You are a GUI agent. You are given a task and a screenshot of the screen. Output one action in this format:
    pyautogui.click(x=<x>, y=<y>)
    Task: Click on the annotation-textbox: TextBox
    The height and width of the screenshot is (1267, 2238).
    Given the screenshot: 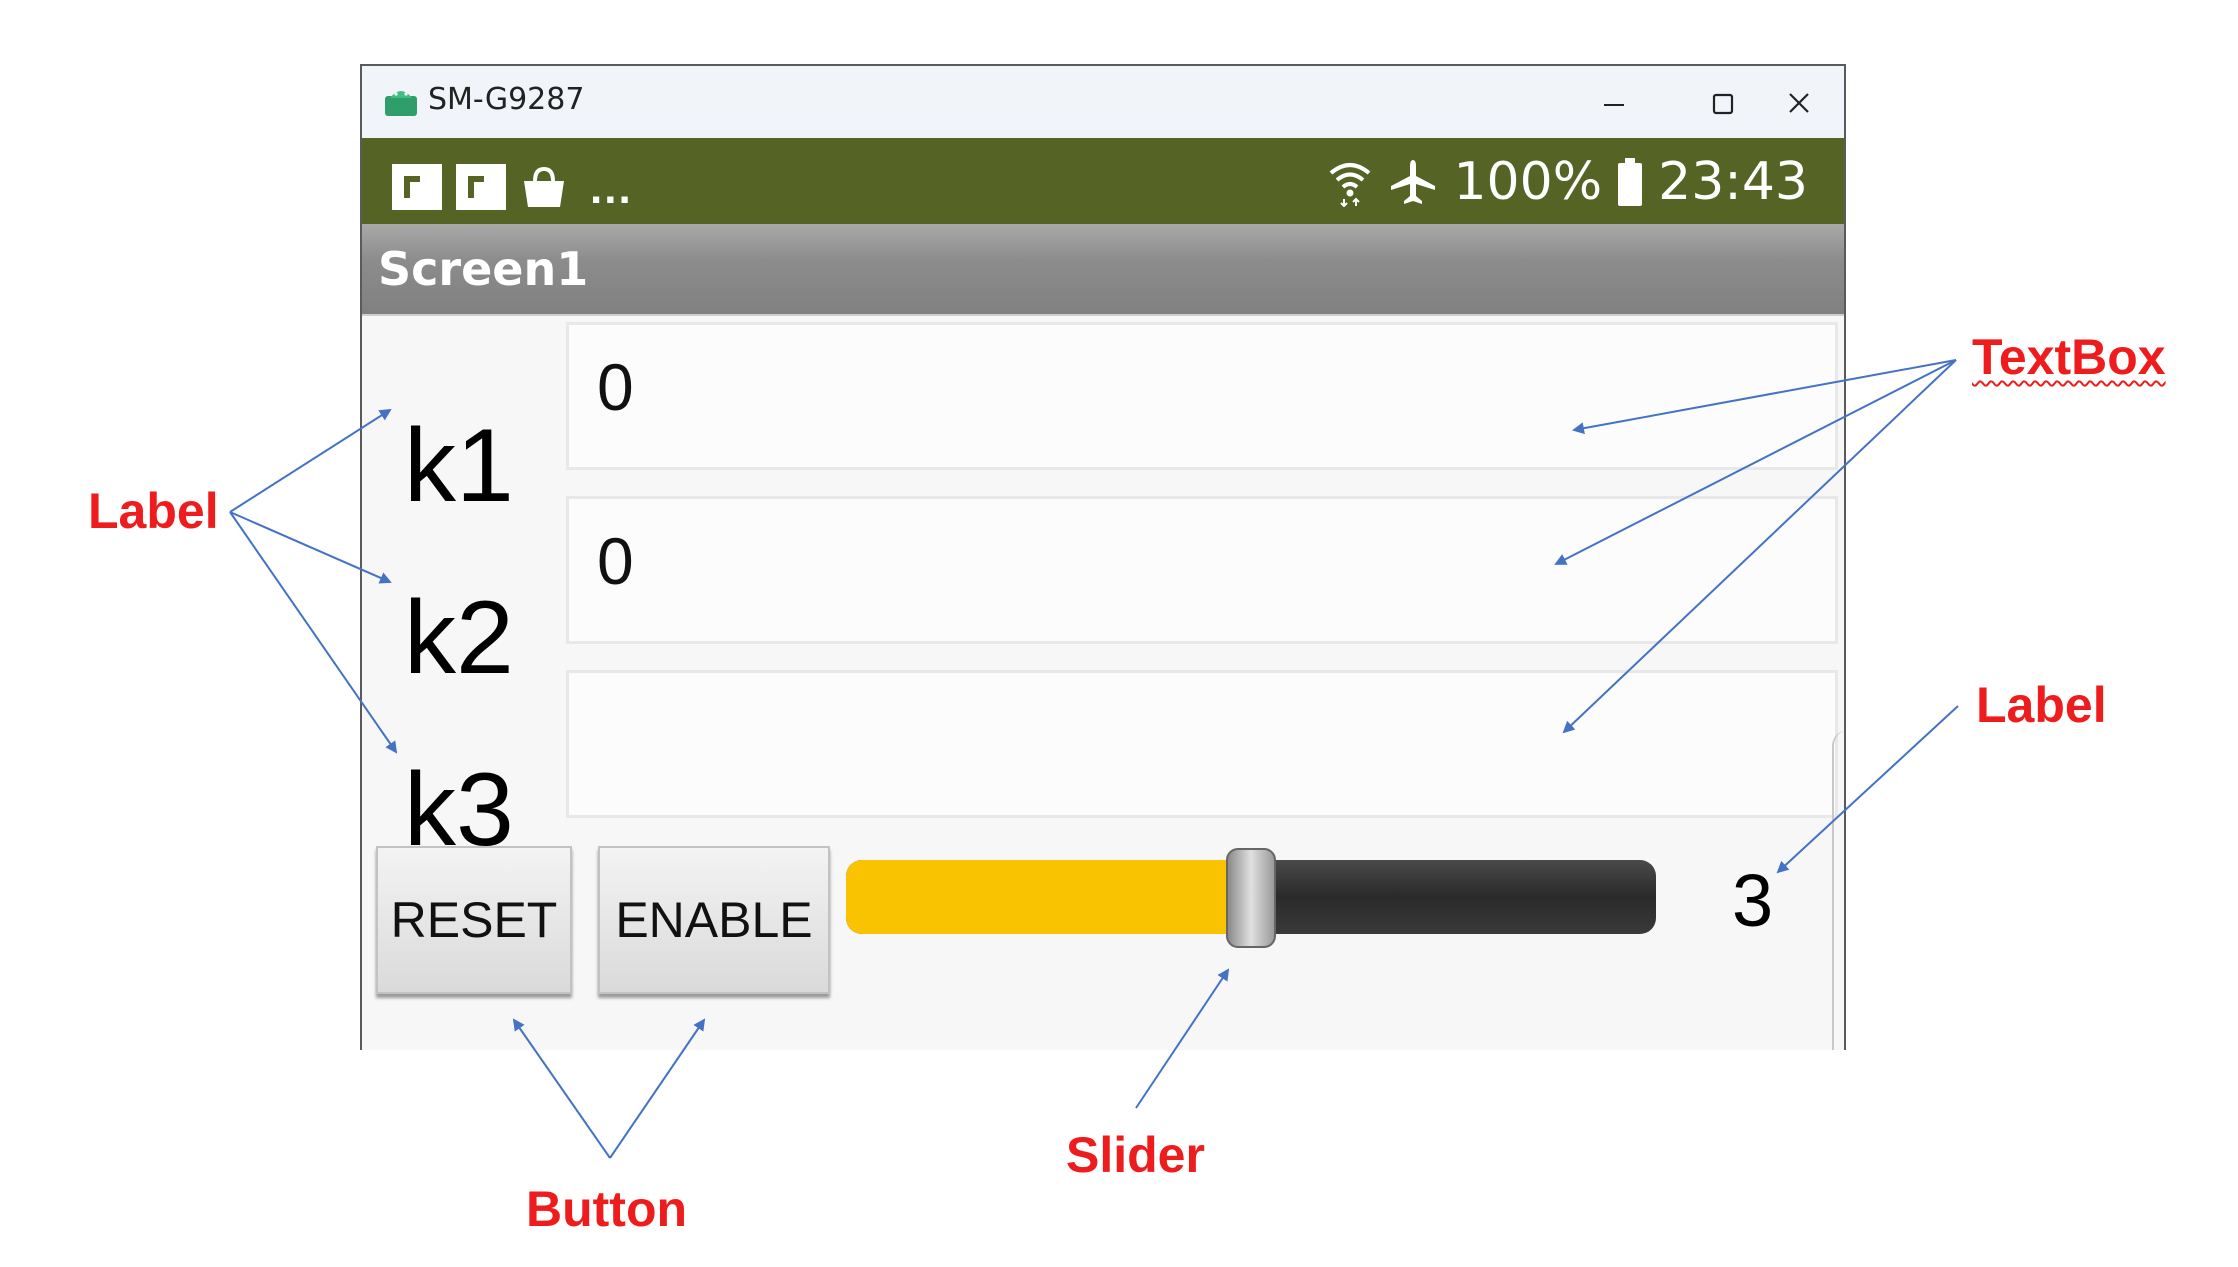 What is the action you would take?
    pyautogui.click(x=2069, y=357)
    